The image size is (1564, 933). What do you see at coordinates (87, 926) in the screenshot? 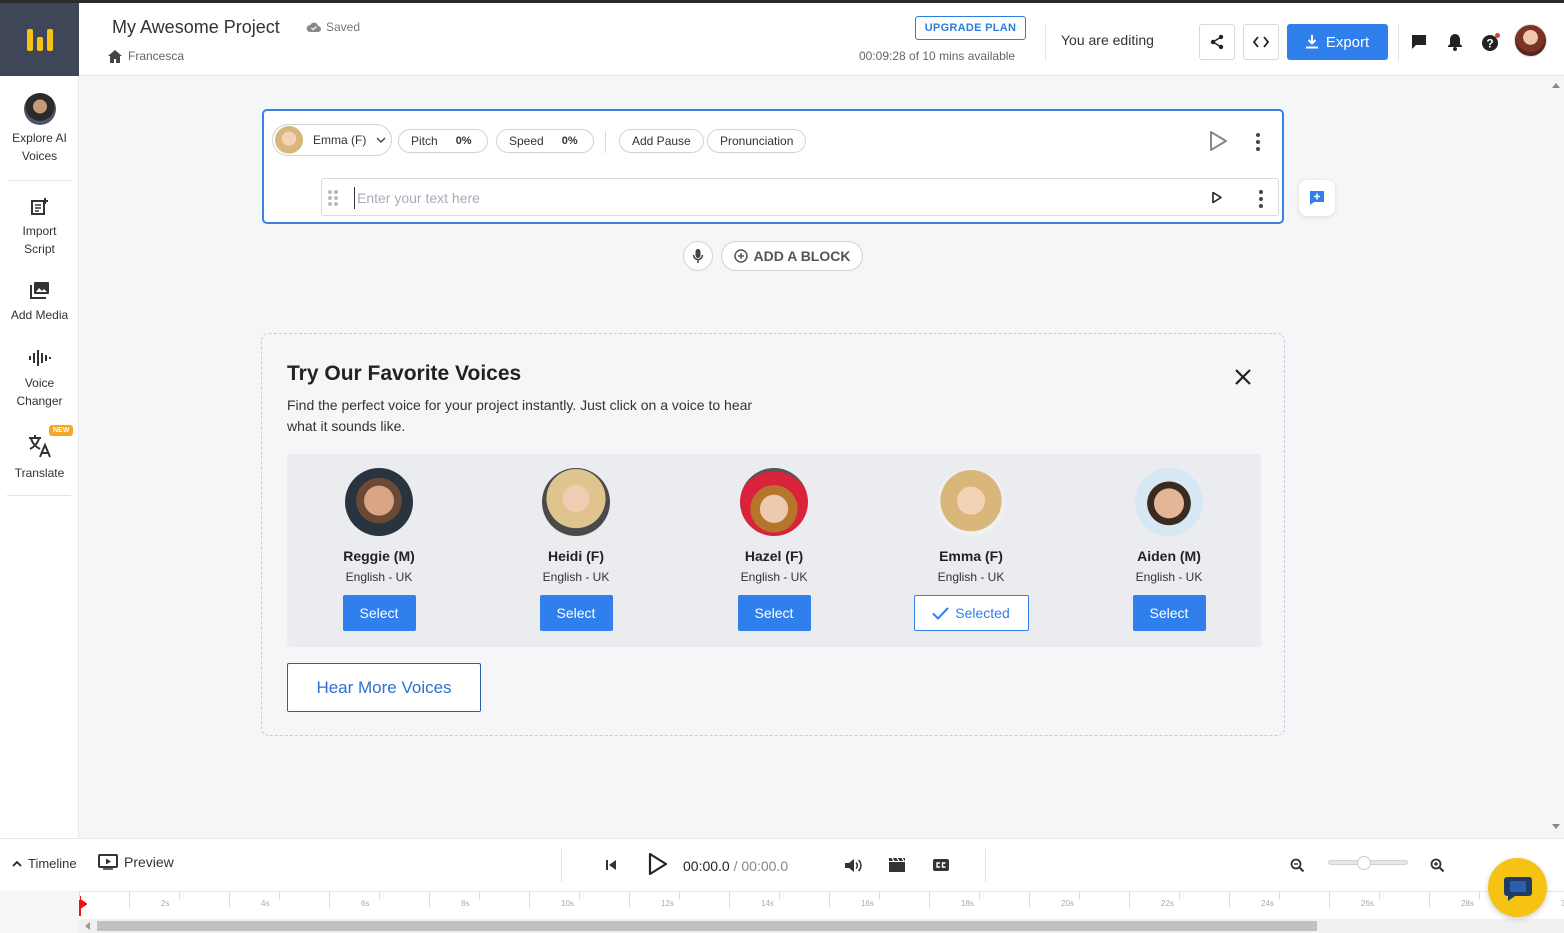
I see `scroll-left-icon` at bounding box center [87, 926].